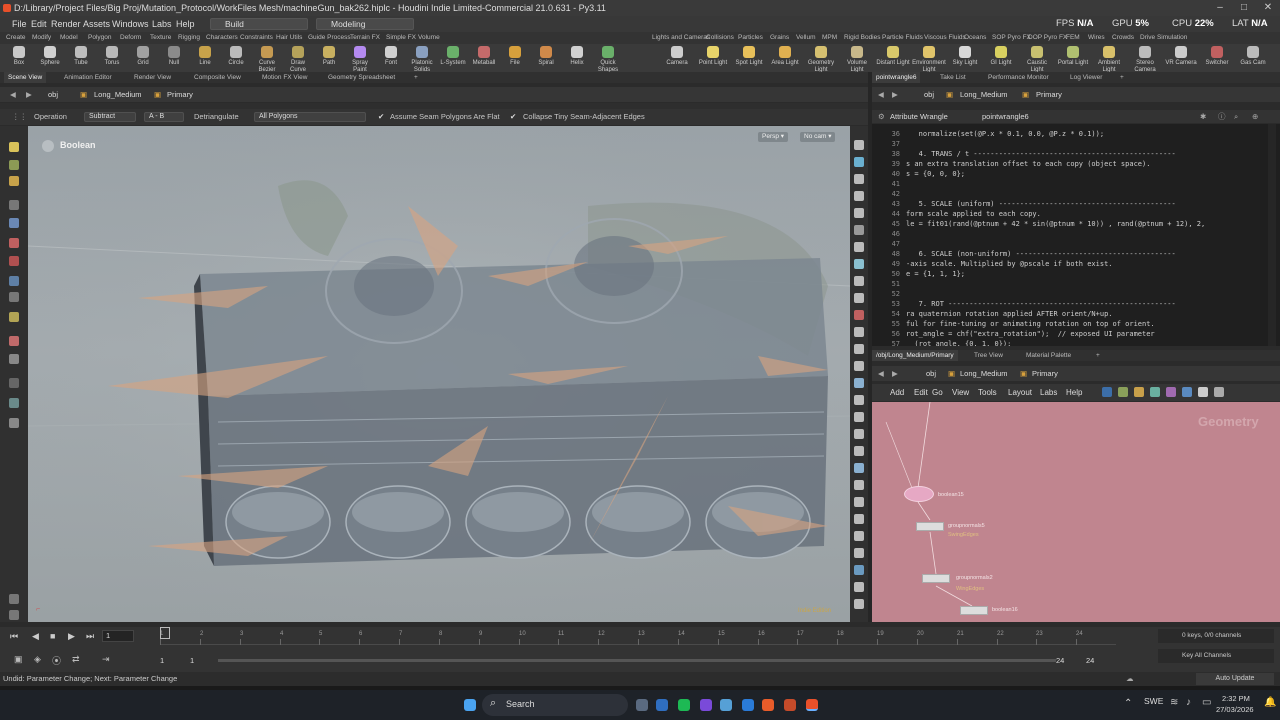 The height and width of the screenshot is (720, 1280). Describe the element at coordinates (790, 705) in the screenshot. I see `houdini-launcher-icon` at that location.